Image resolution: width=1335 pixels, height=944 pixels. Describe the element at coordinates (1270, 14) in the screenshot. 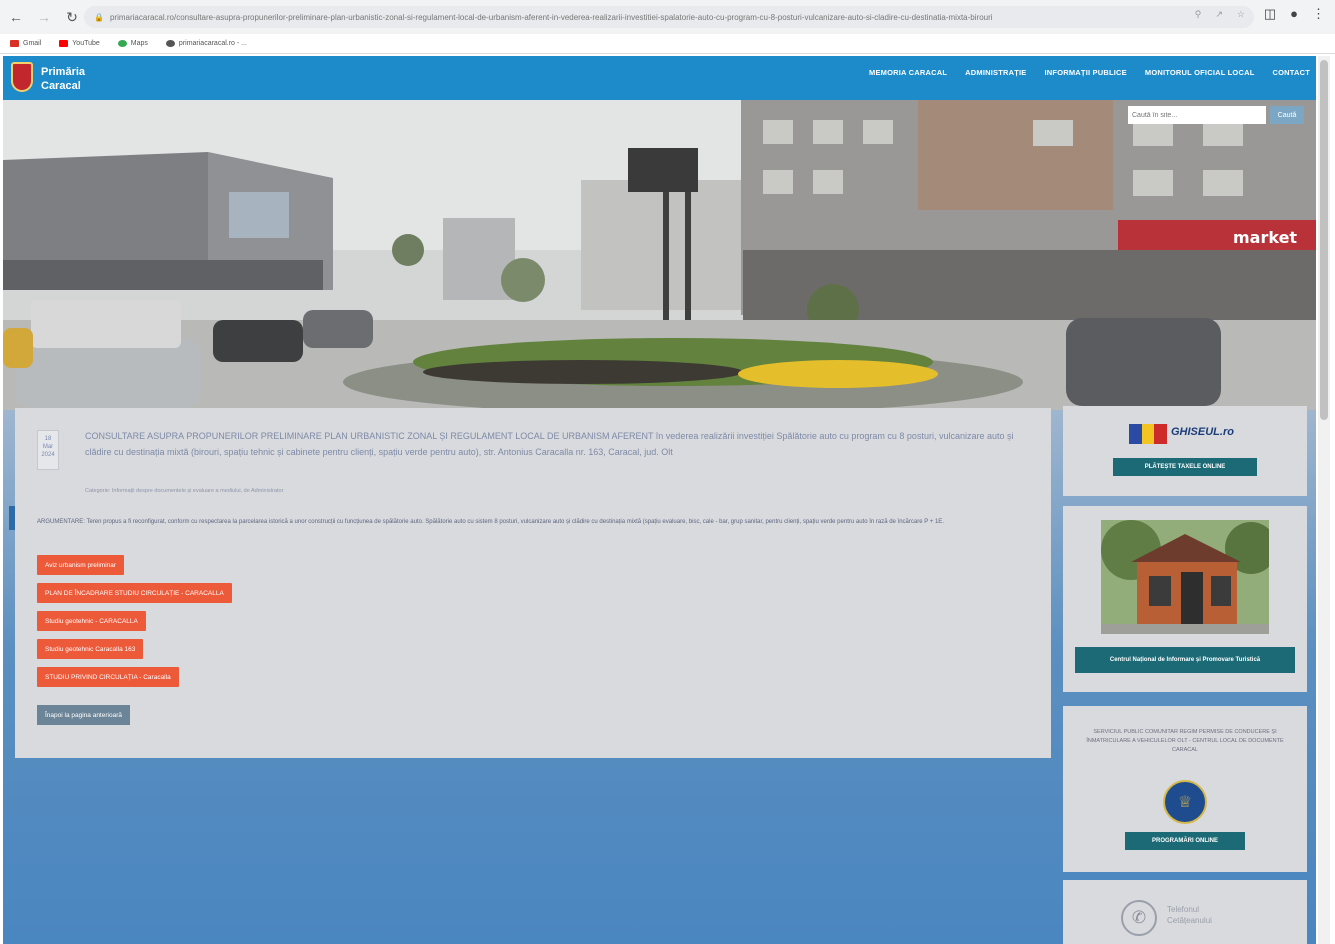

I see `sidepanel-icon: ◫` at that location.